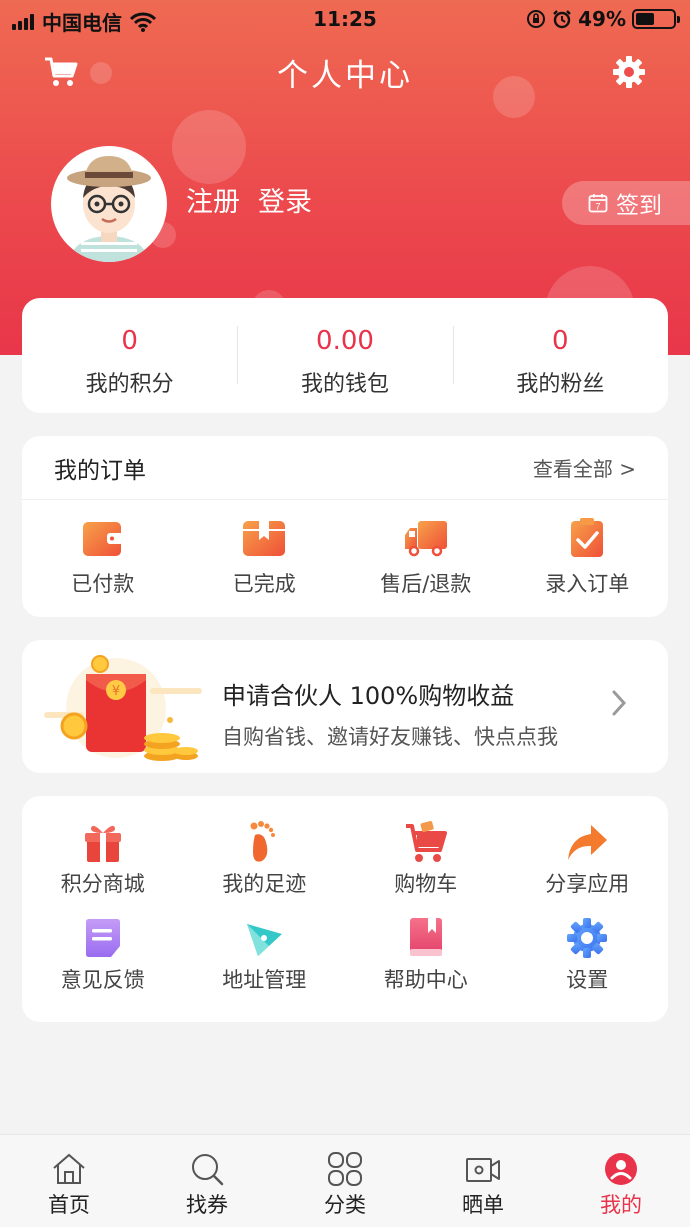  Describe the element at coordinates (483, 1205) in the screenshot. I see `tab-label: 晒单` at that location.